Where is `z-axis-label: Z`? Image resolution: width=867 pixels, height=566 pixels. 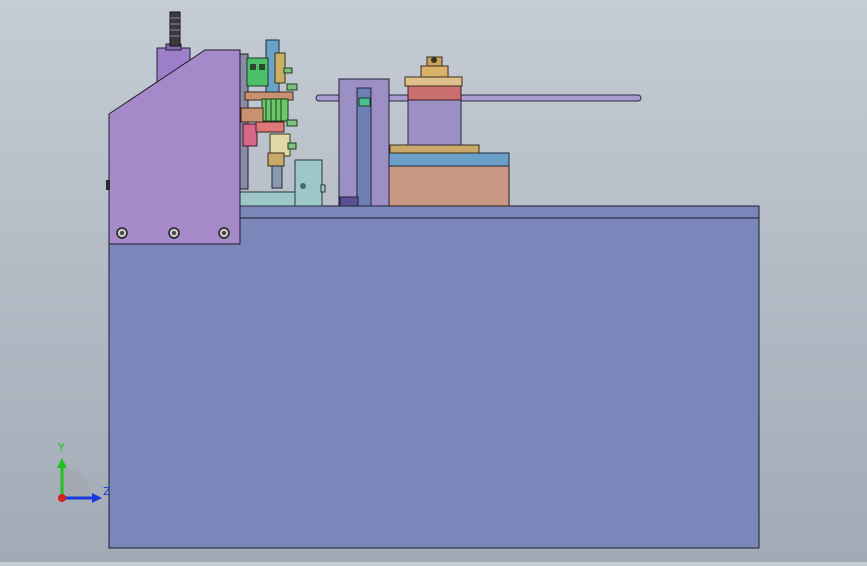
z-axis-label: Z is located at coordinates (107, 491).